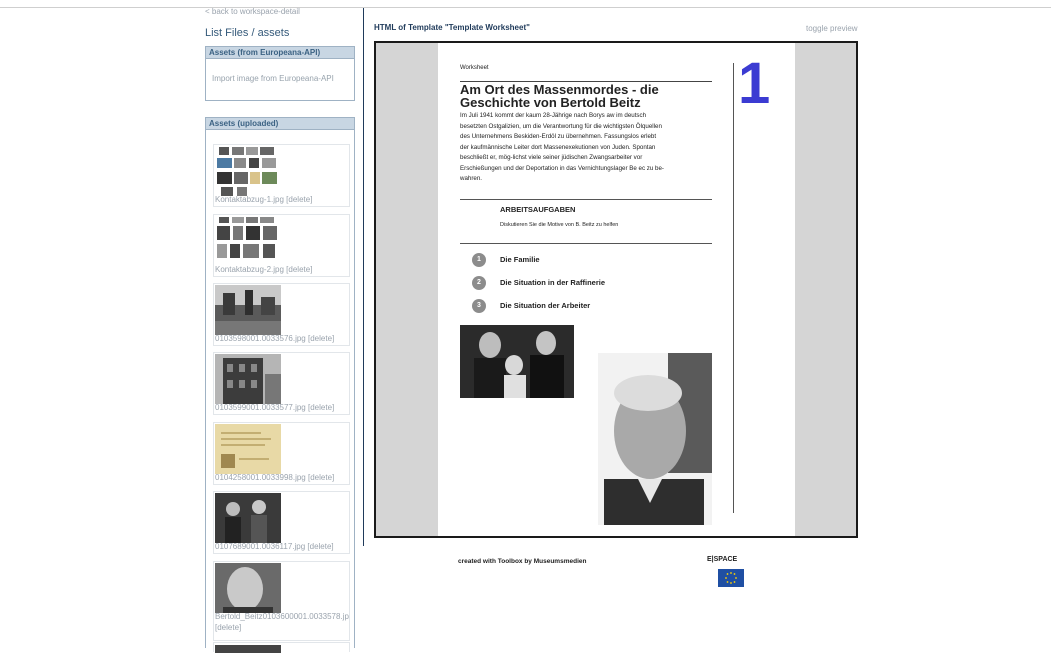 This screenshot has width=1051, height=653. What do you see at coordinates (260, 338) in the screenshot?
I see `filename-text: 0103598001.0033576.jpg` at bounding box center [260, 338].